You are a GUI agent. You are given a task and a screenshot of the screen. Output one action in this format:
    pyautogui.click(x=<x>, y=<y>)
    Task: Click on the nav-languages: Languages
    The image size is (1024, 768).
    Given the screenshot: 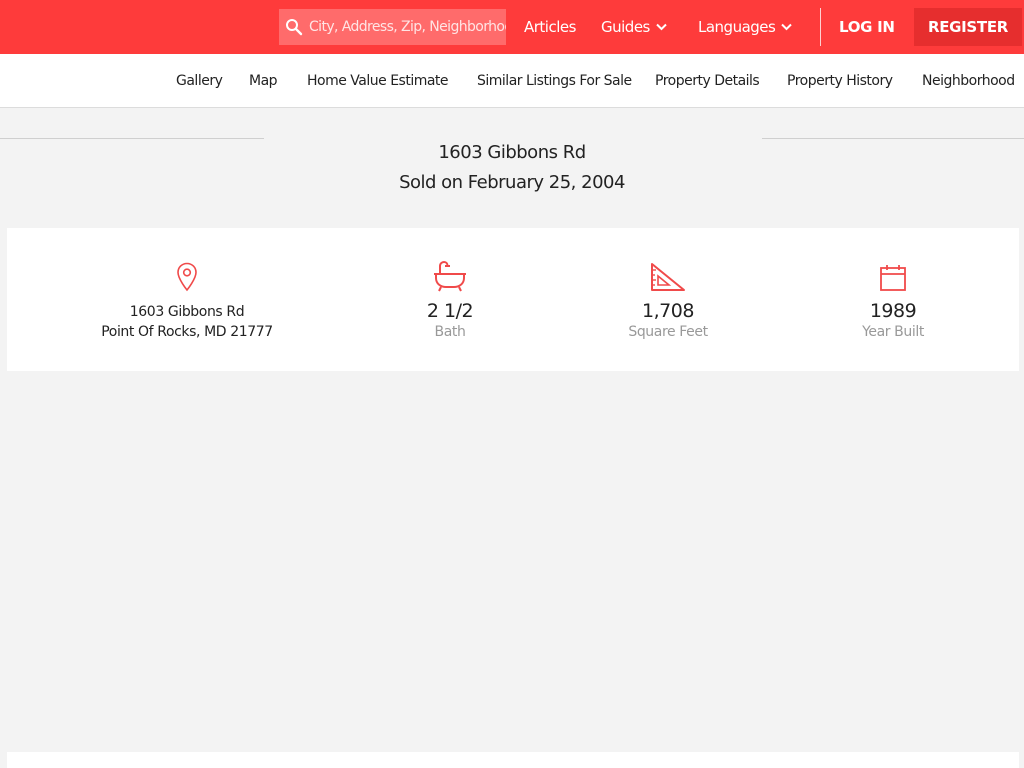 What is the action you would take?
    pyautogui.click(x=745, y=27)
    